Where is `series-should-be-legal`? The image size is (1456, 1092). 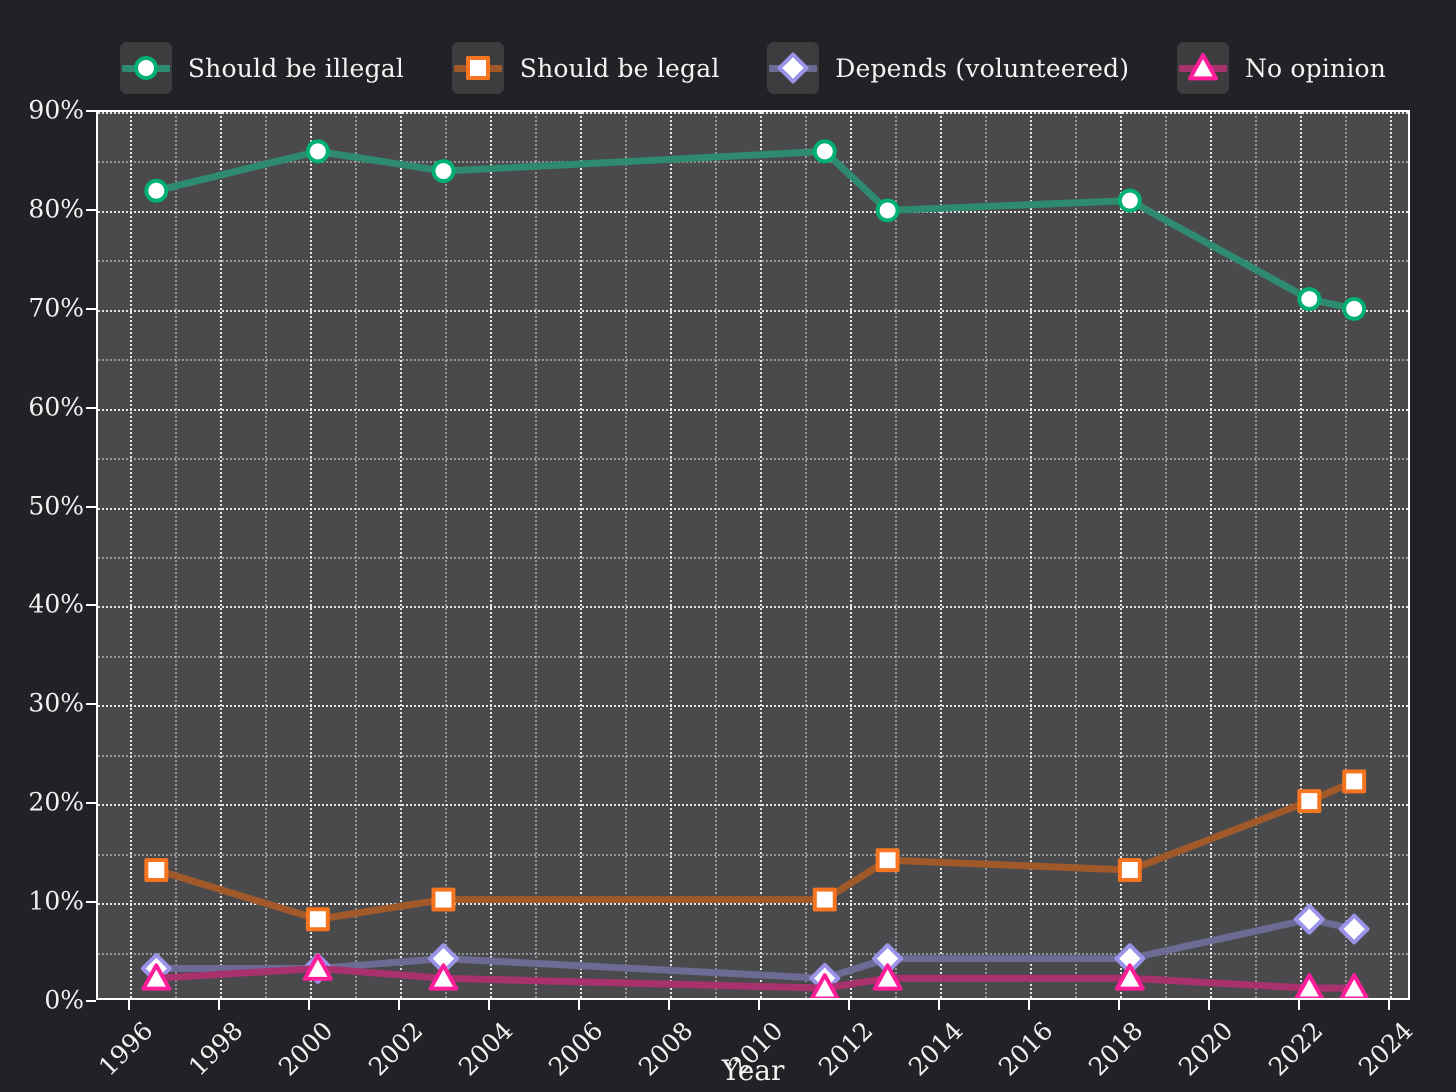 series-should-be-legal is located at coordinates (755, 850).